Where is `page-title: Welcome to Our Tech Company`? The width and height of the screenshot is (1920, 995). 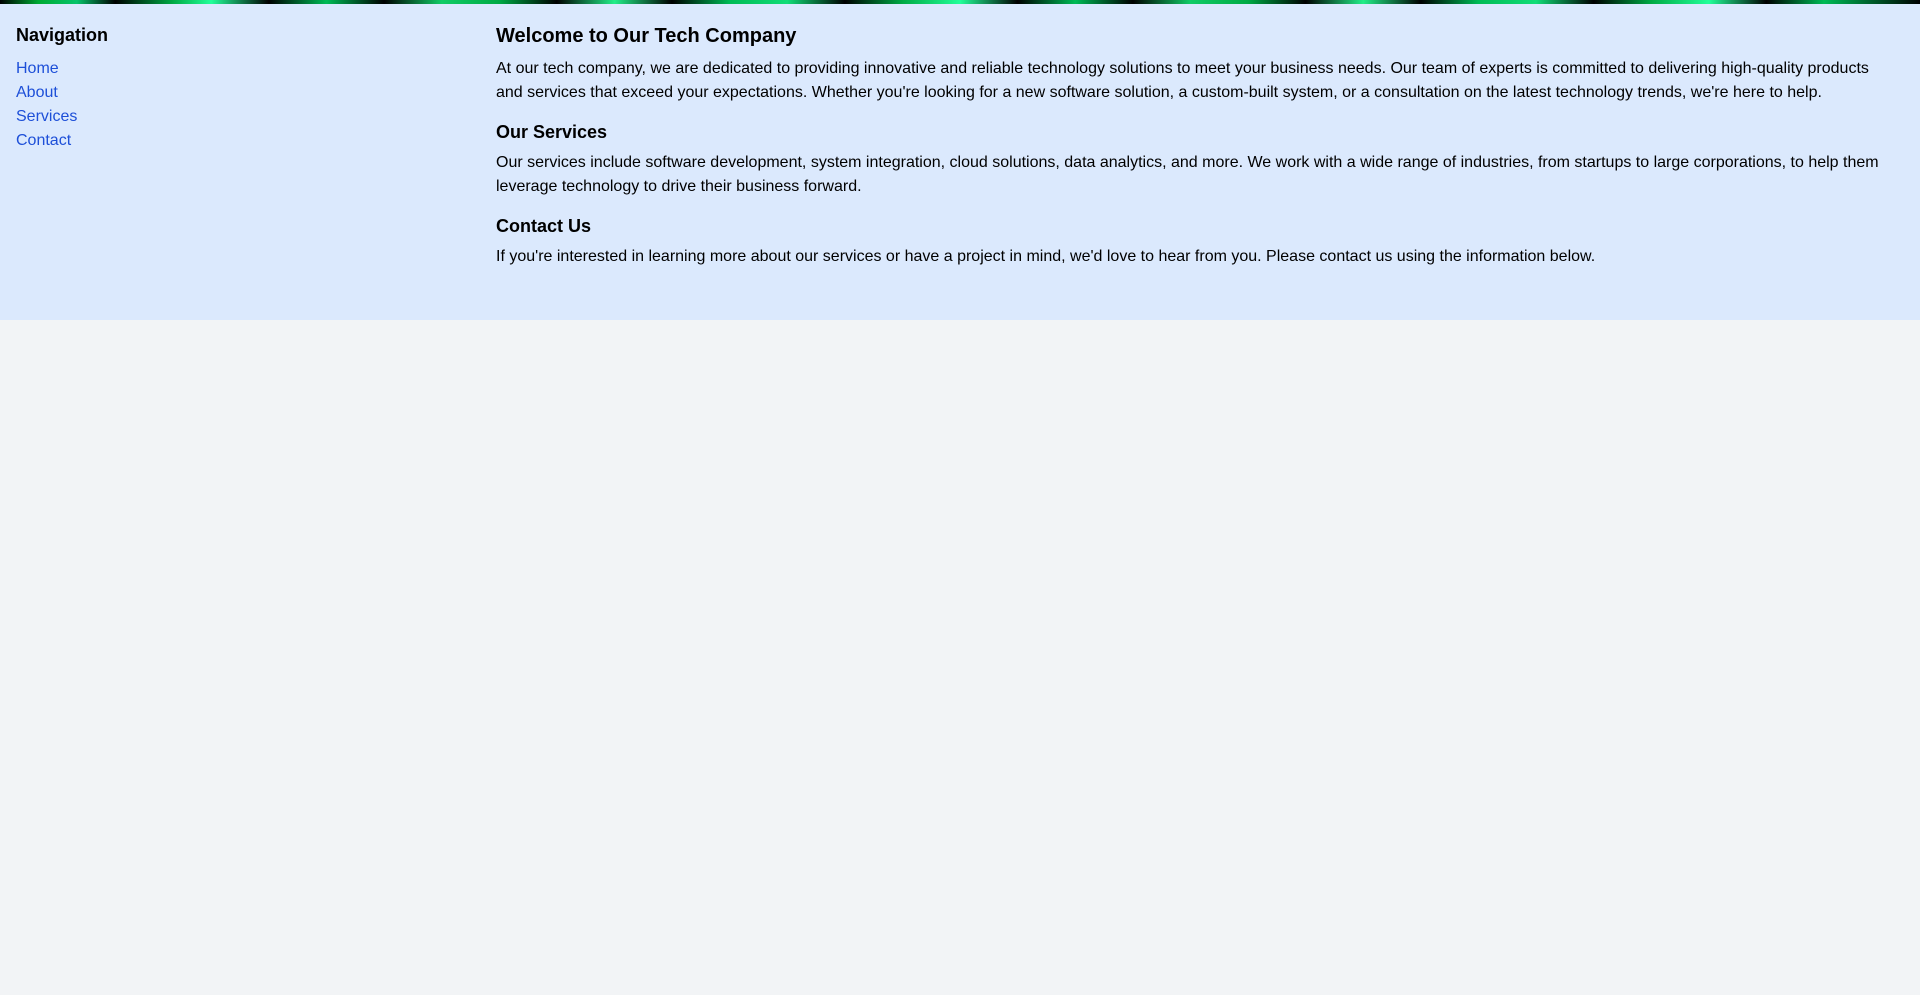 page-title: Welcome to Our Tech Company is located at coordinates (646, 36).